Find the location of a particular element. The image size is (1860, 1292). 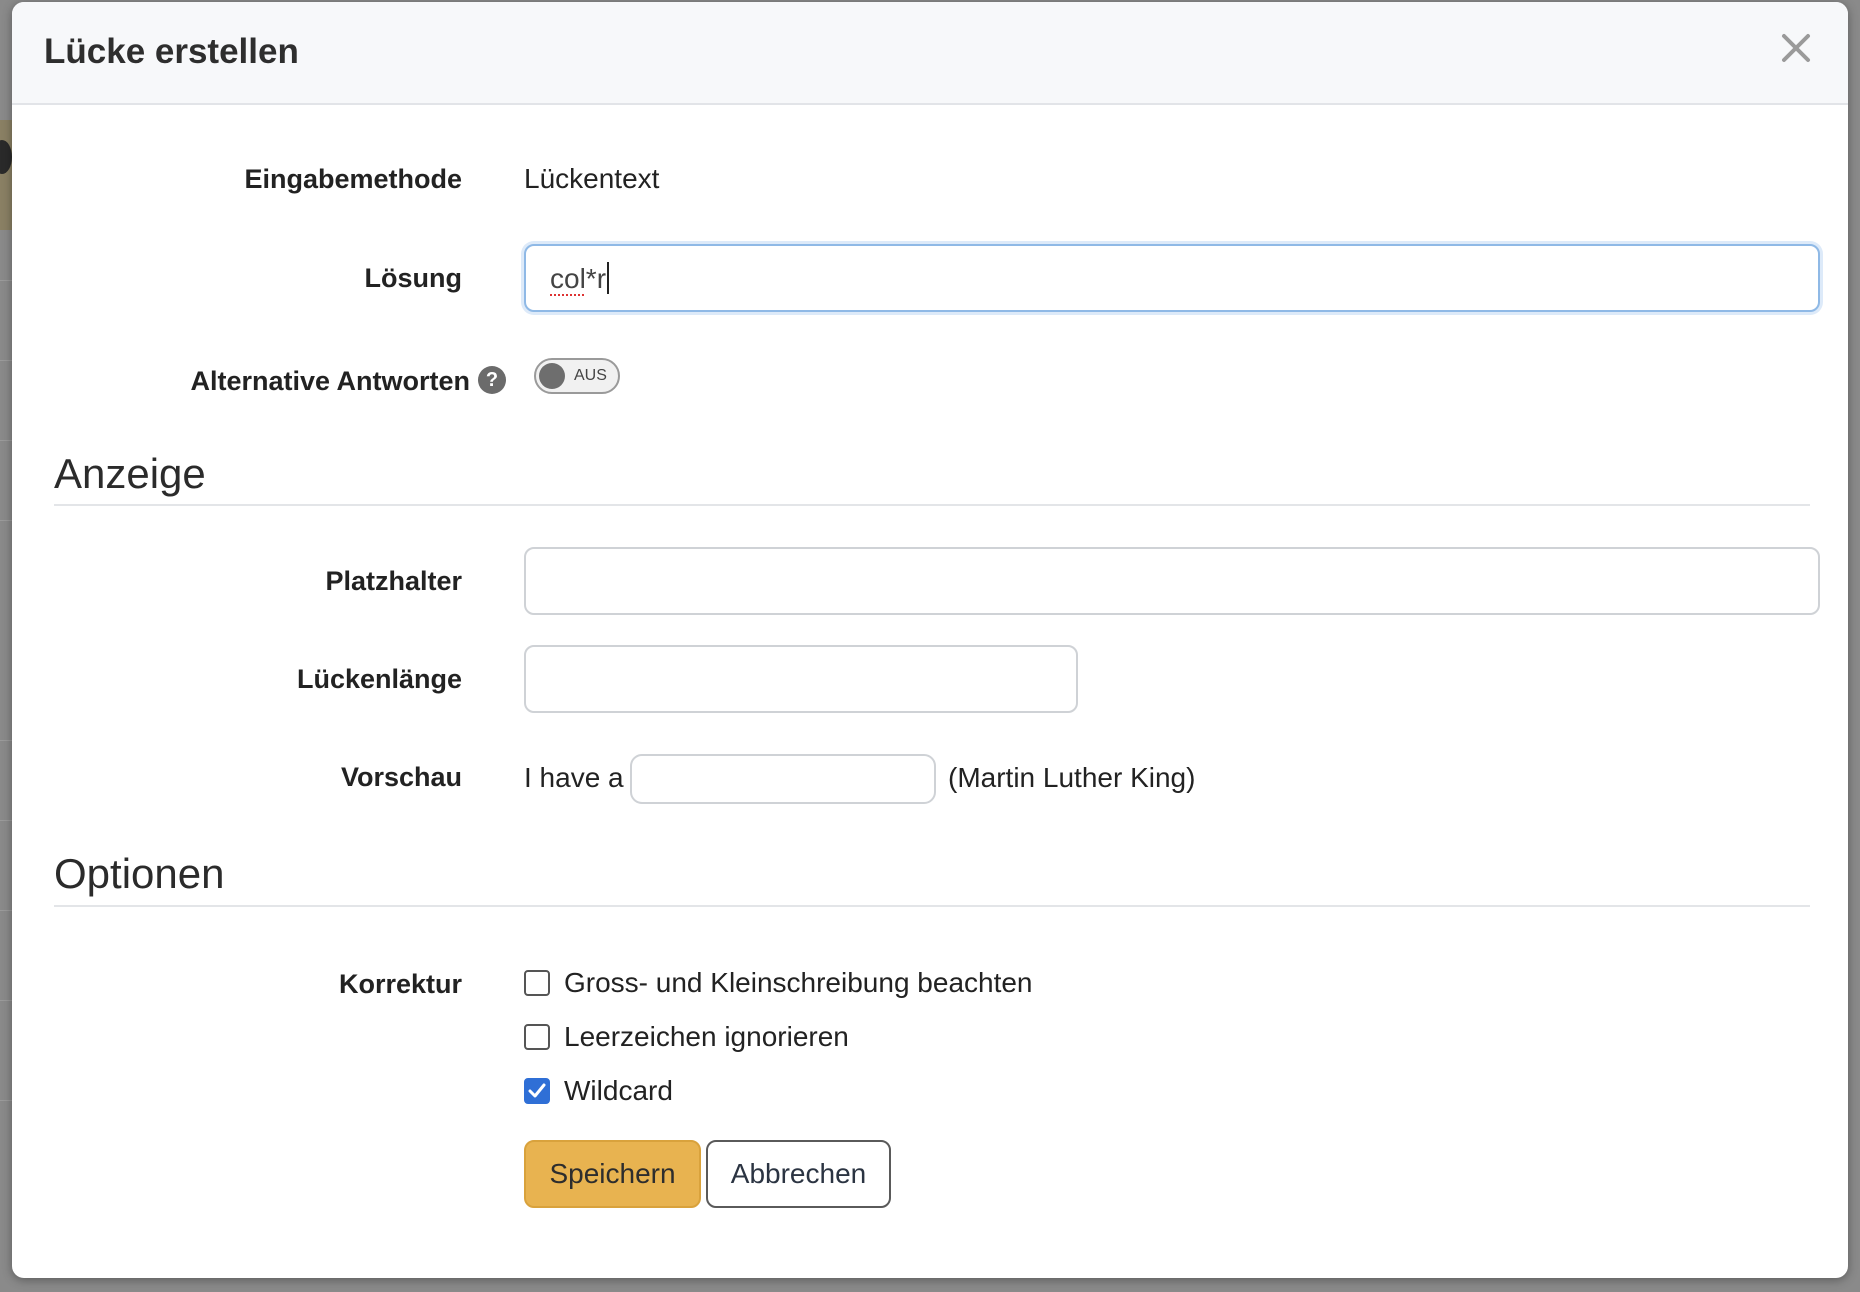

display-section-title: Anzeige is located at coordinates (130, 473).